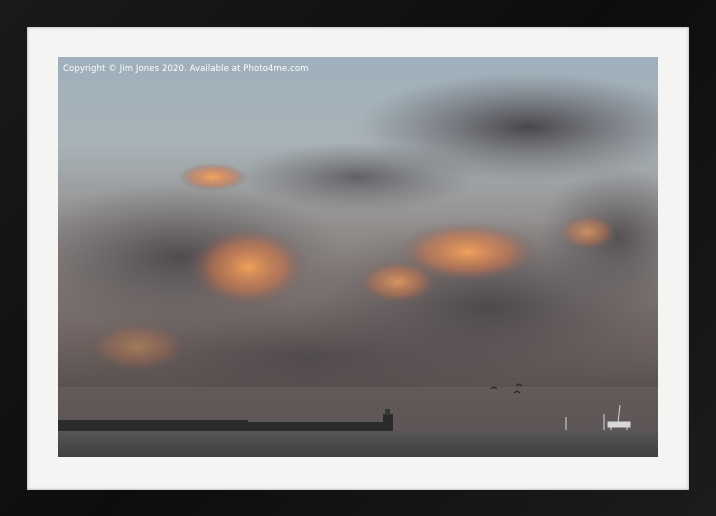 The width and height of the screenshot is (716, 516). What do you see at coordinates (358, 443) in the screenshot?
I see `sea` at bounding box center [358, 443].